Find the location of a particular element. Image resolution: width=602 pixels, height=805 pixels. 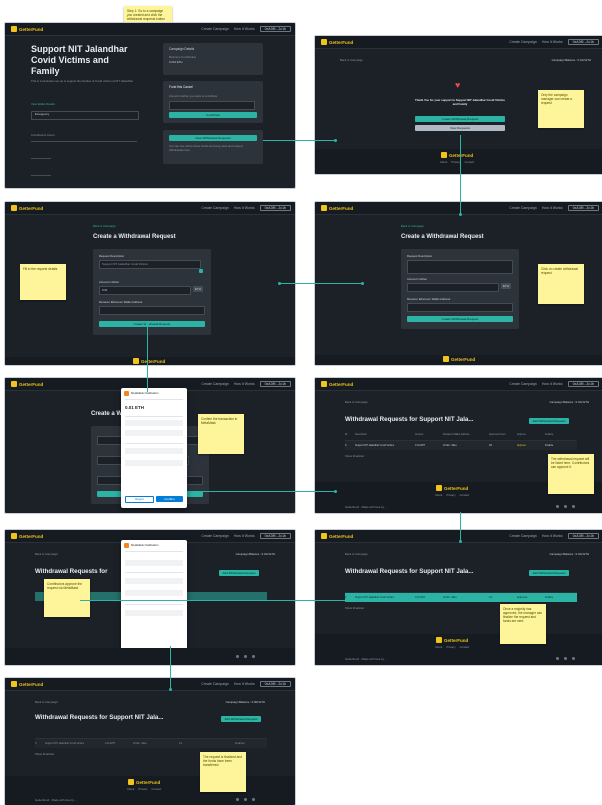

approve-button: Approve is located at coordinates (531, 445).